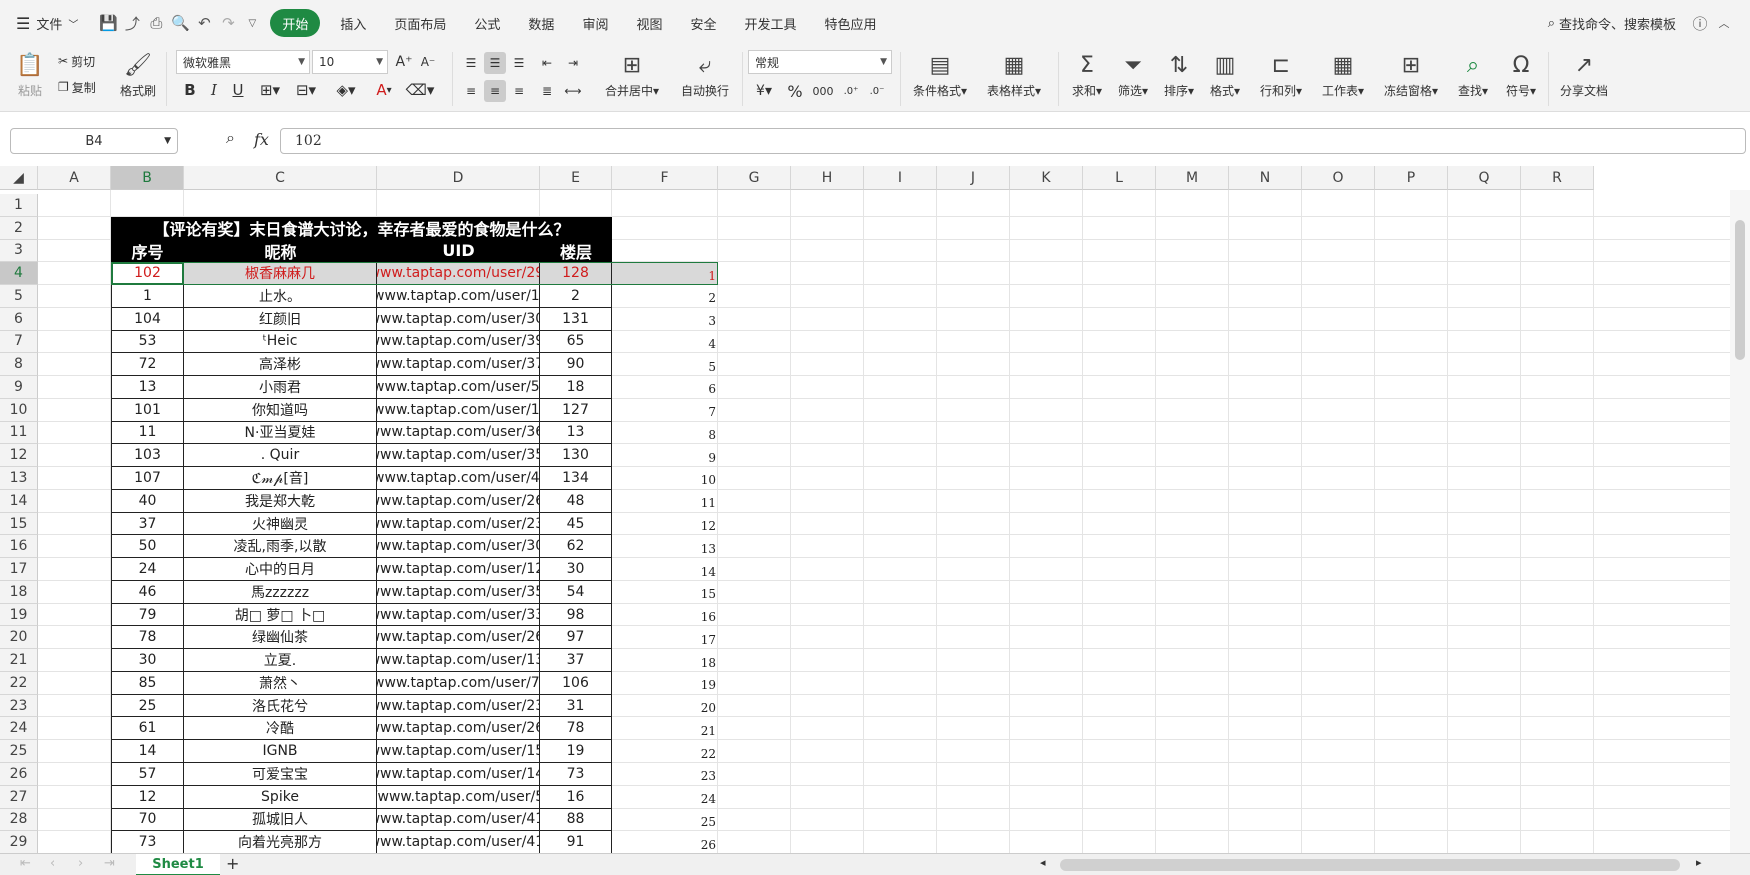  Describe the element at coordinates (576, 706) in the screenshot. I see `table-cell: 31` at that location.